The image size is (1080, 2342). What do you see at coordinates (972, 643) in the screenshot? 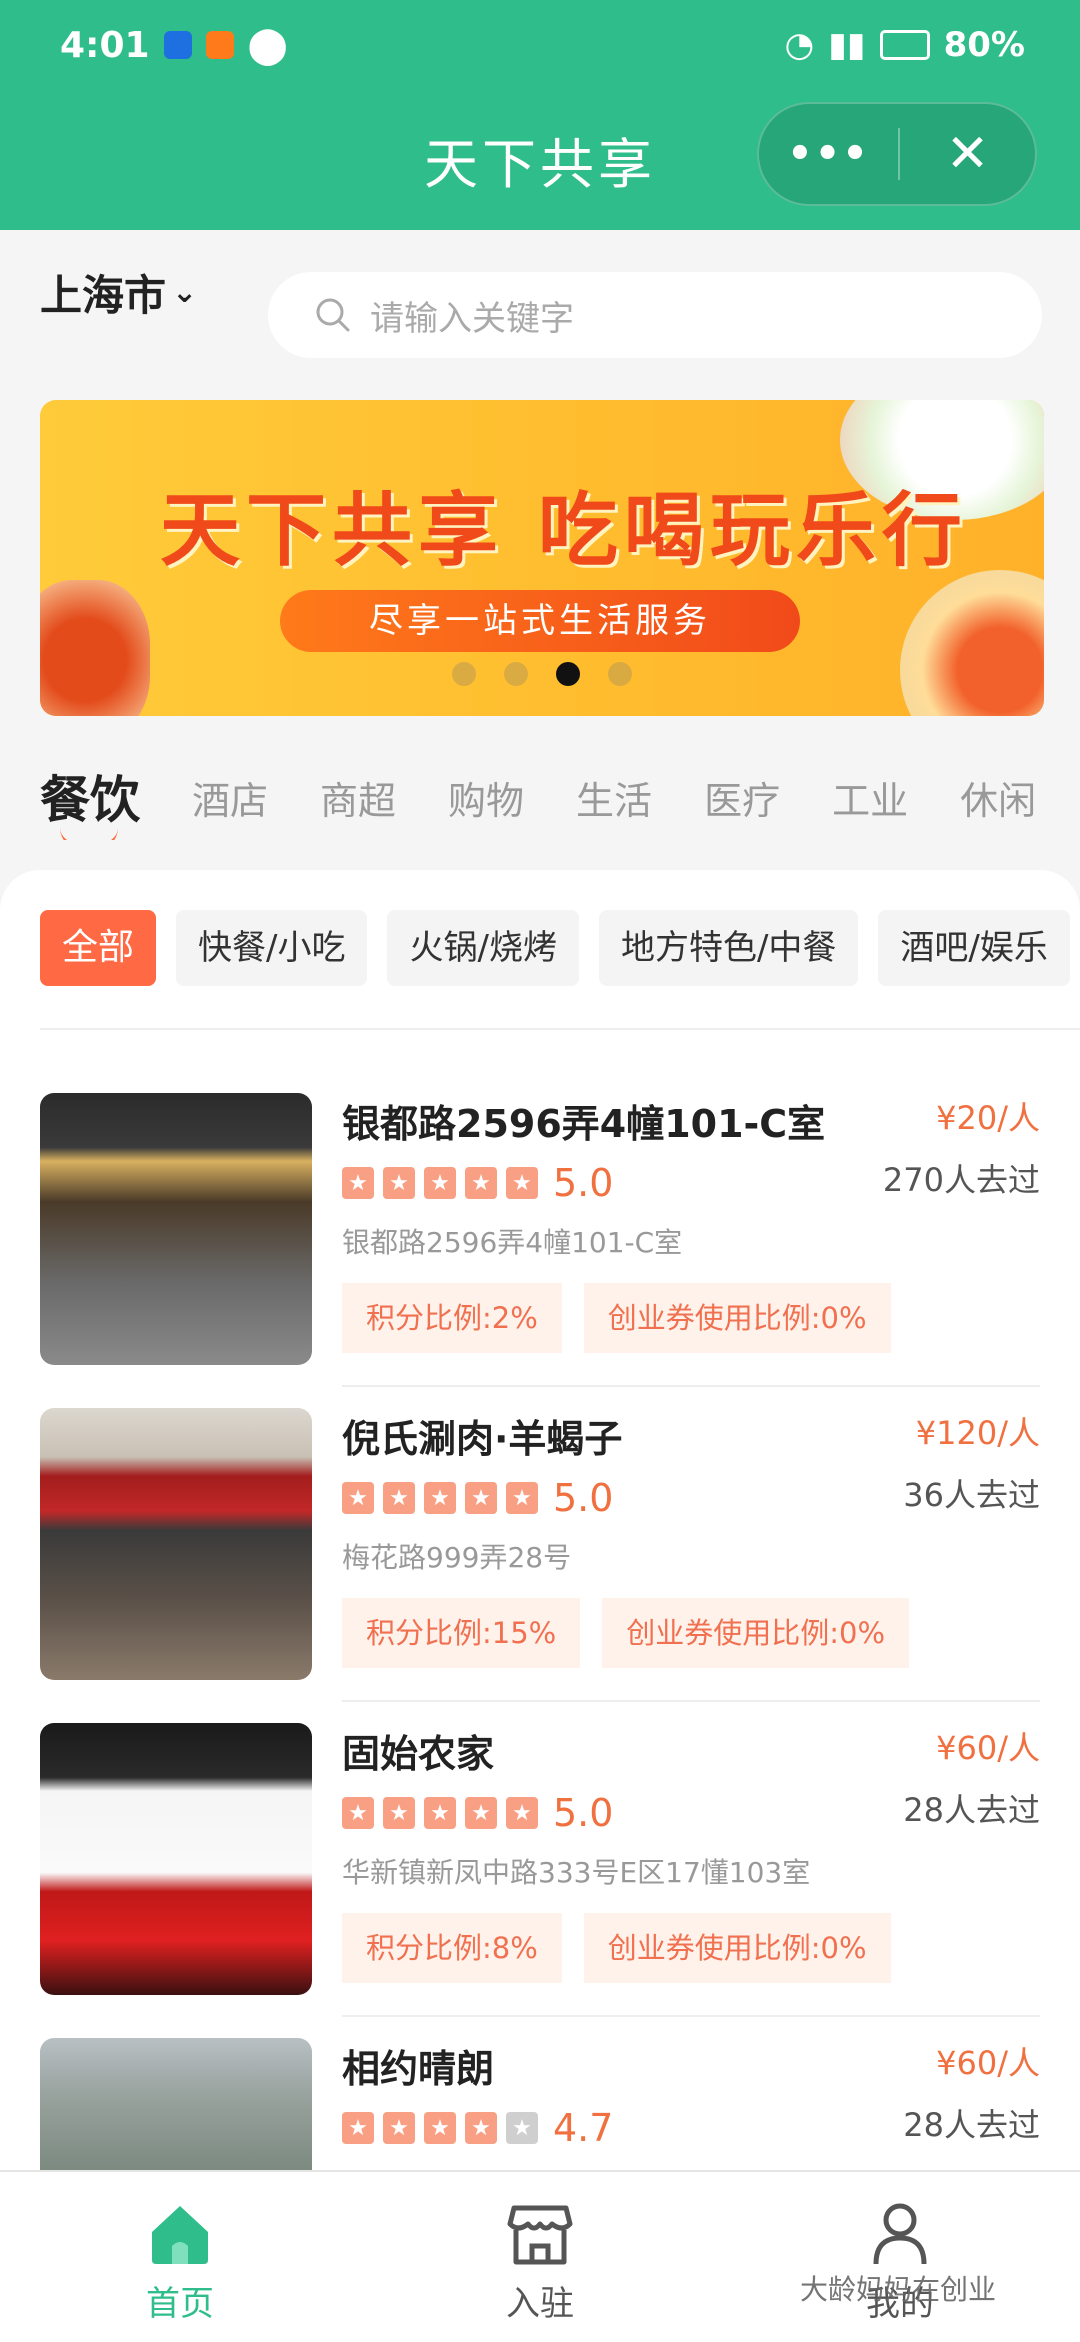
I see `pizza-image` at bounding box center [972, 643].